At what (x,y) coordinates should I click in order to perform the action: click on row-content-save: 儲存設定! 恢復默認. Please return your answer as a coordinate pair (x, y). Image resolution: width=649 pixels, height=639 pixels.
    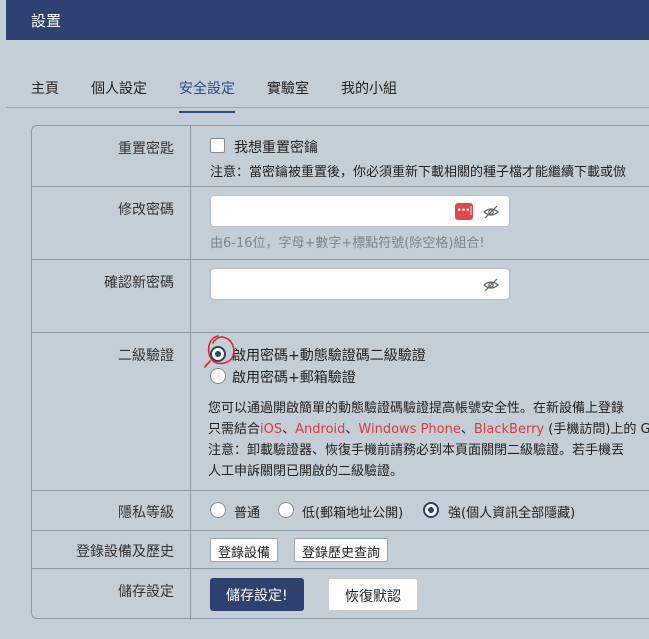
    Looking at the image, I should click on (428, 594).